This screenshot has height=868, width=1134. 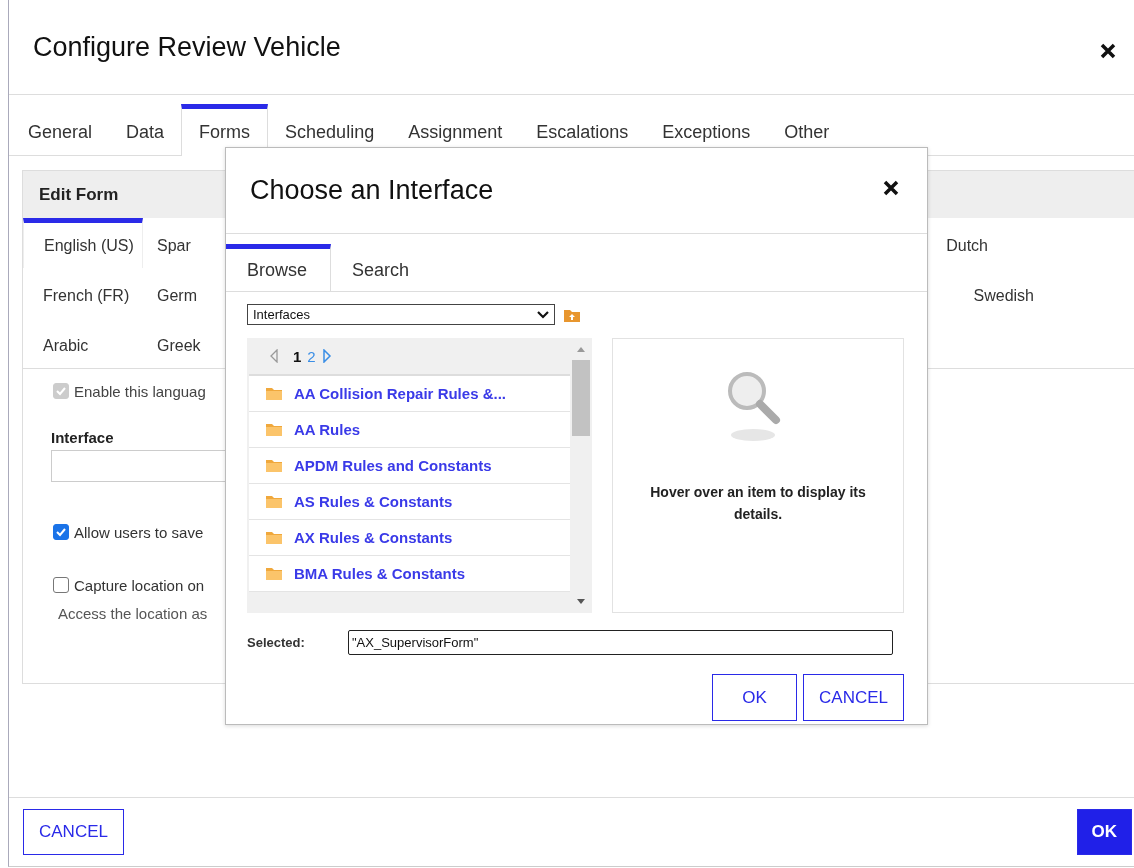 What do you see at coordinates (401, 314) in the screenshot?
I see `interfaces-dropdown: Interfaces` at bounding box center [401, 314].